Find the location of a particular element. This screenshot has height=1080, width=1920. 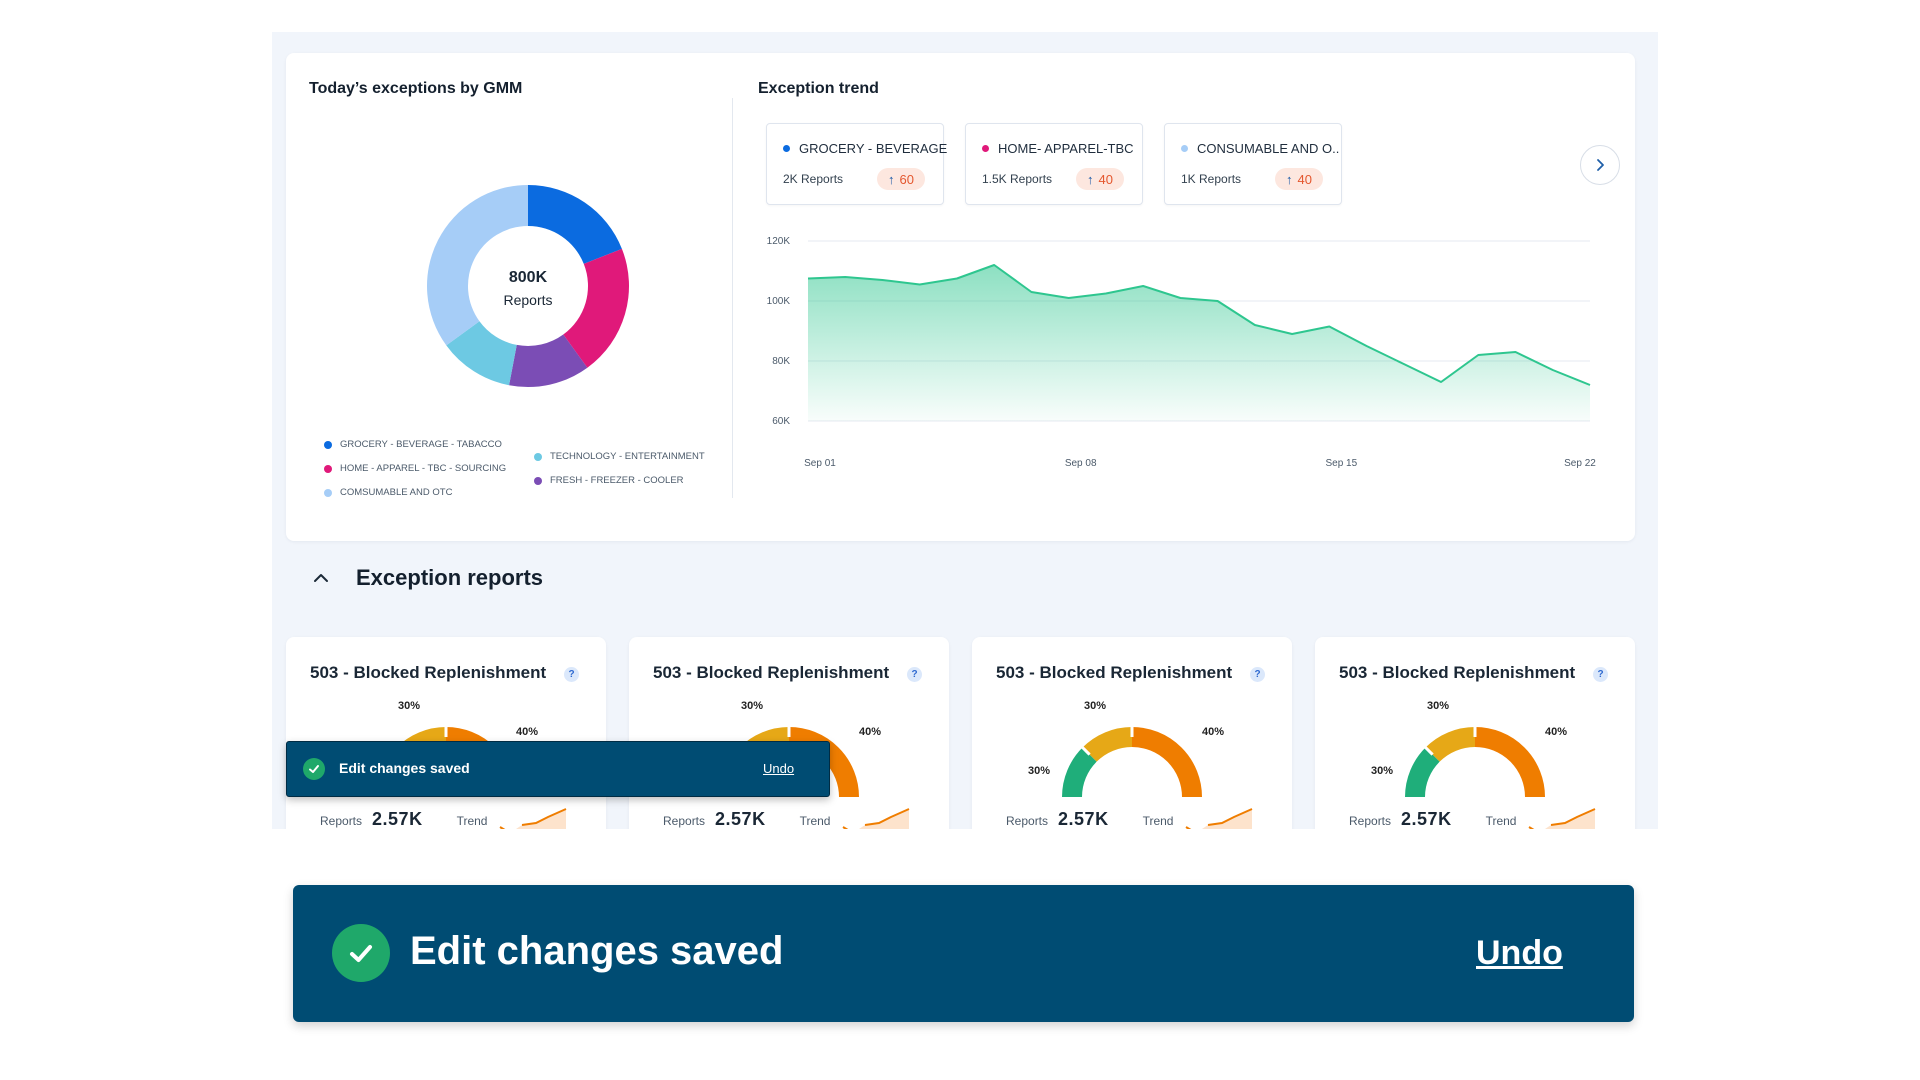

x-tick-label: Sep 22 is located at coordinates (1580, 463).